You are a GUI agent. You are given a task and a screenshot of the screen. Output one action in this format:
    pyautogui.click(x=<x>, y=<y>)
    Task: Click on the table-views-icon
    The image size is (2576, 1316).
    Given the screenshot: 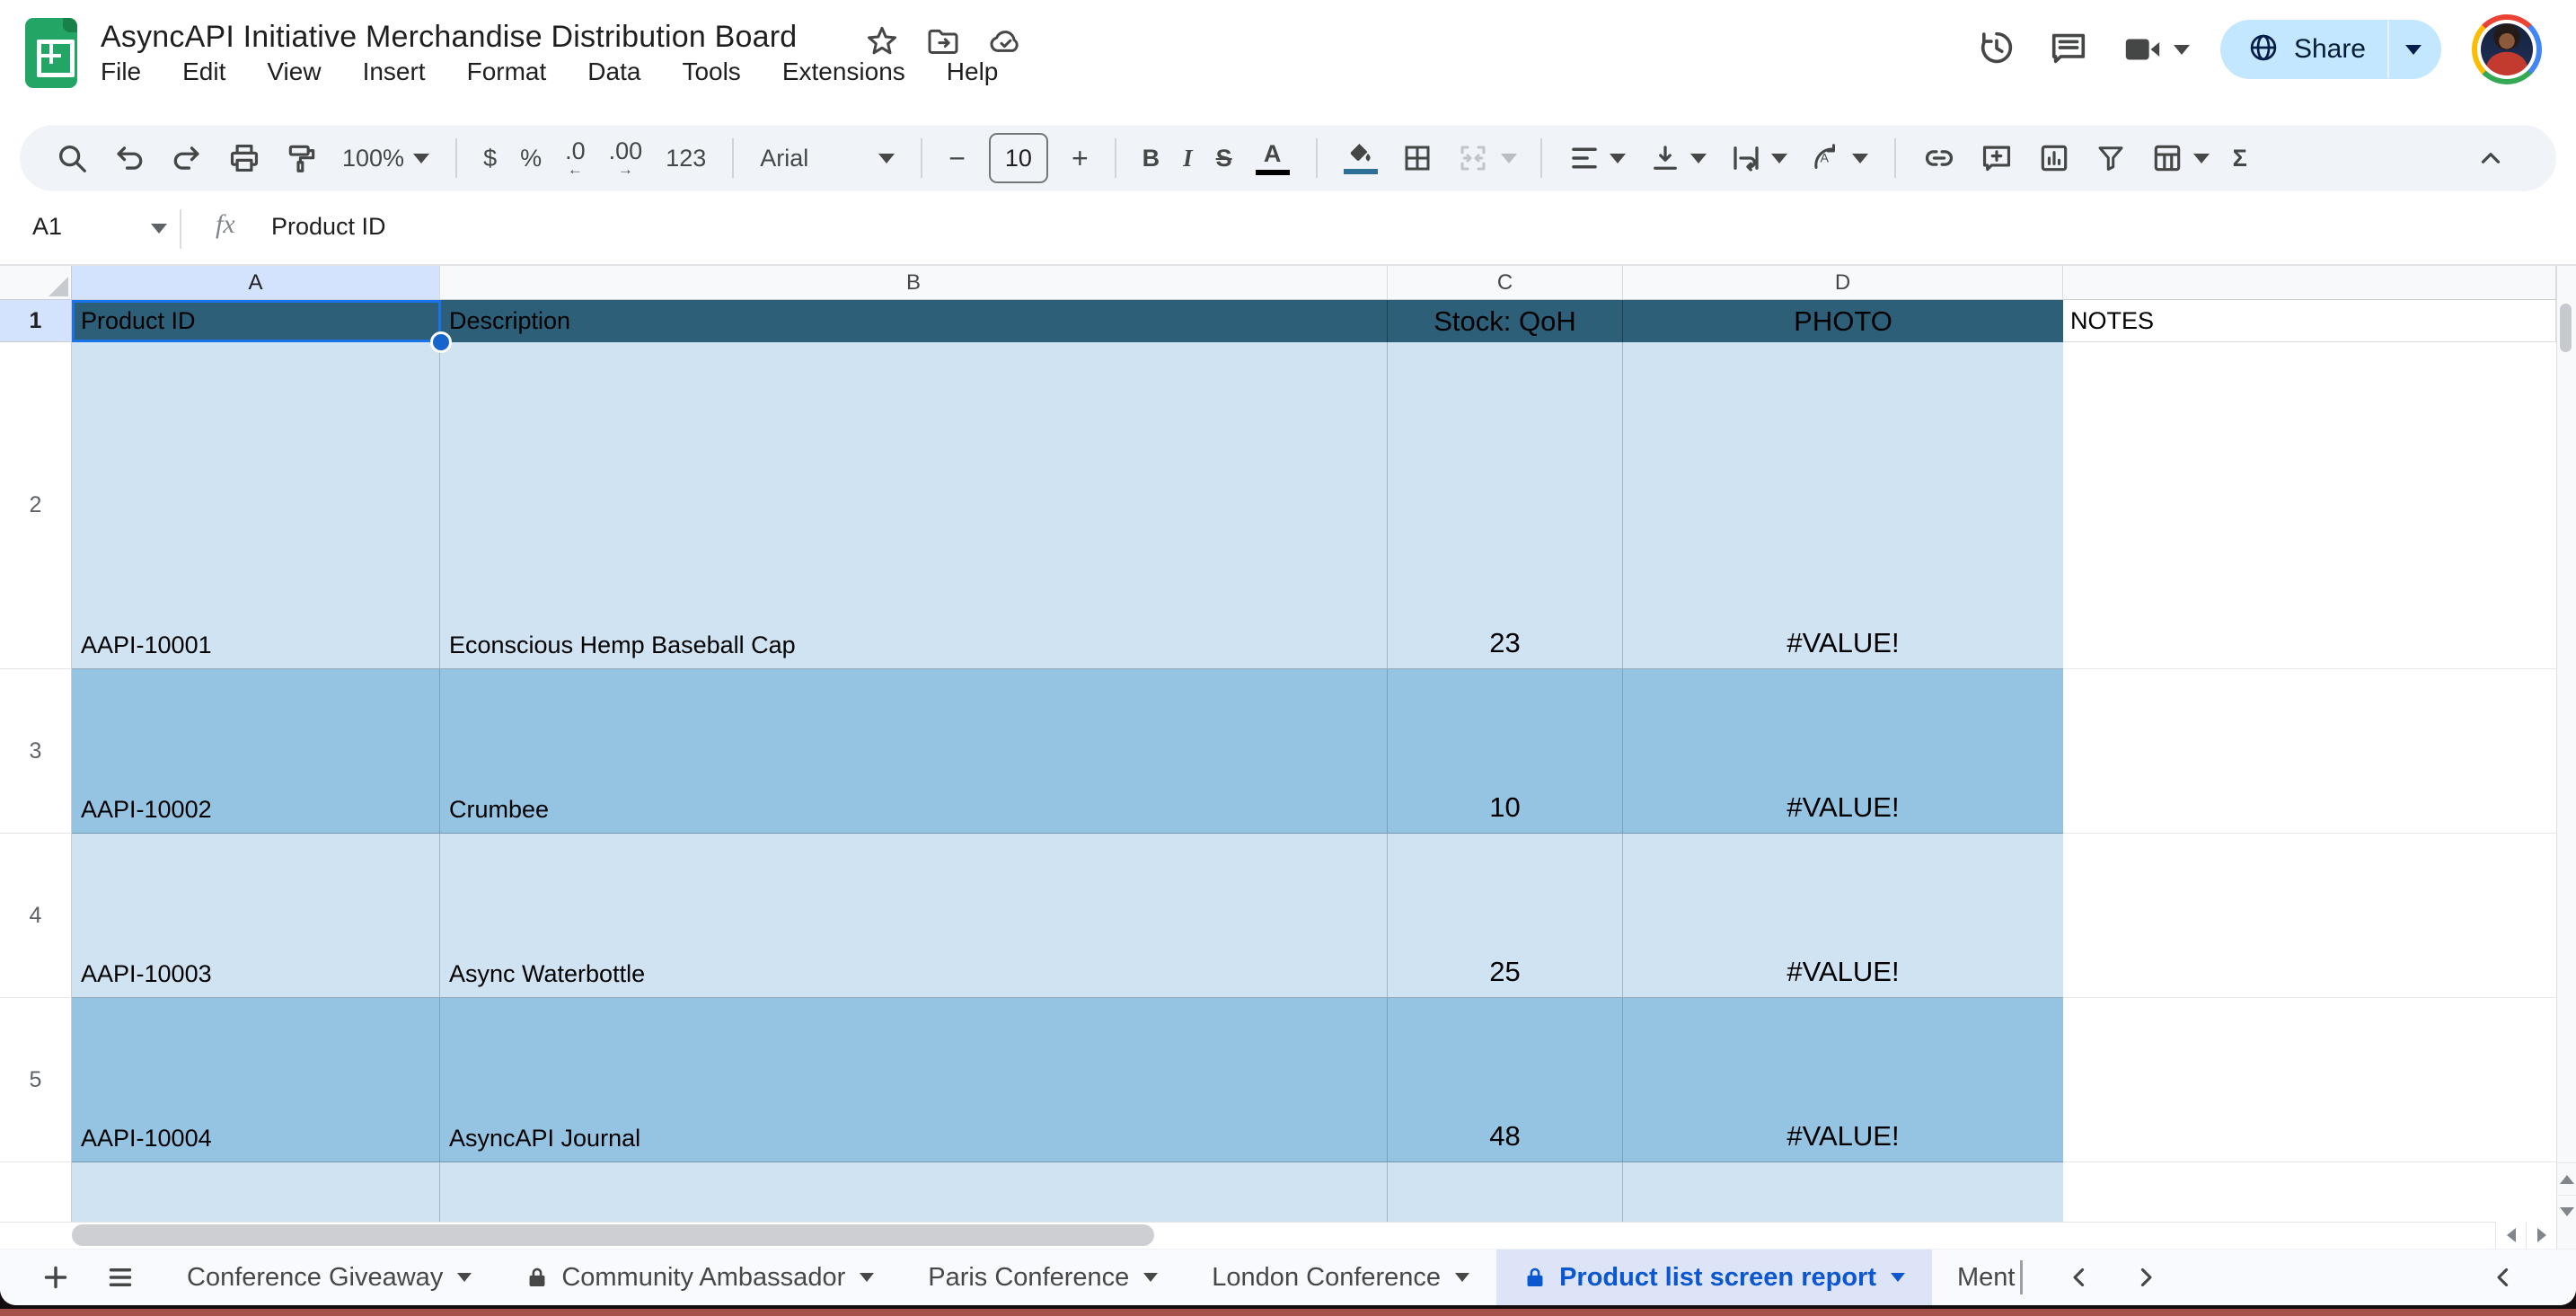 What is the action you would take?
    pyautogui.click(x=2180, y=158)
    